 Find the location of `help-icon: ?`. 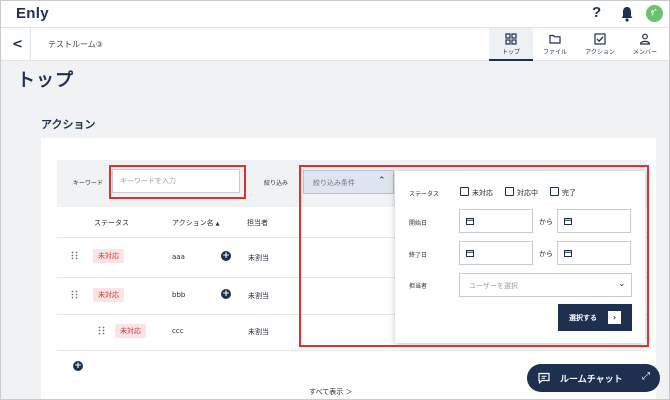

help-icon: ? is located at coordinates (596, 12).